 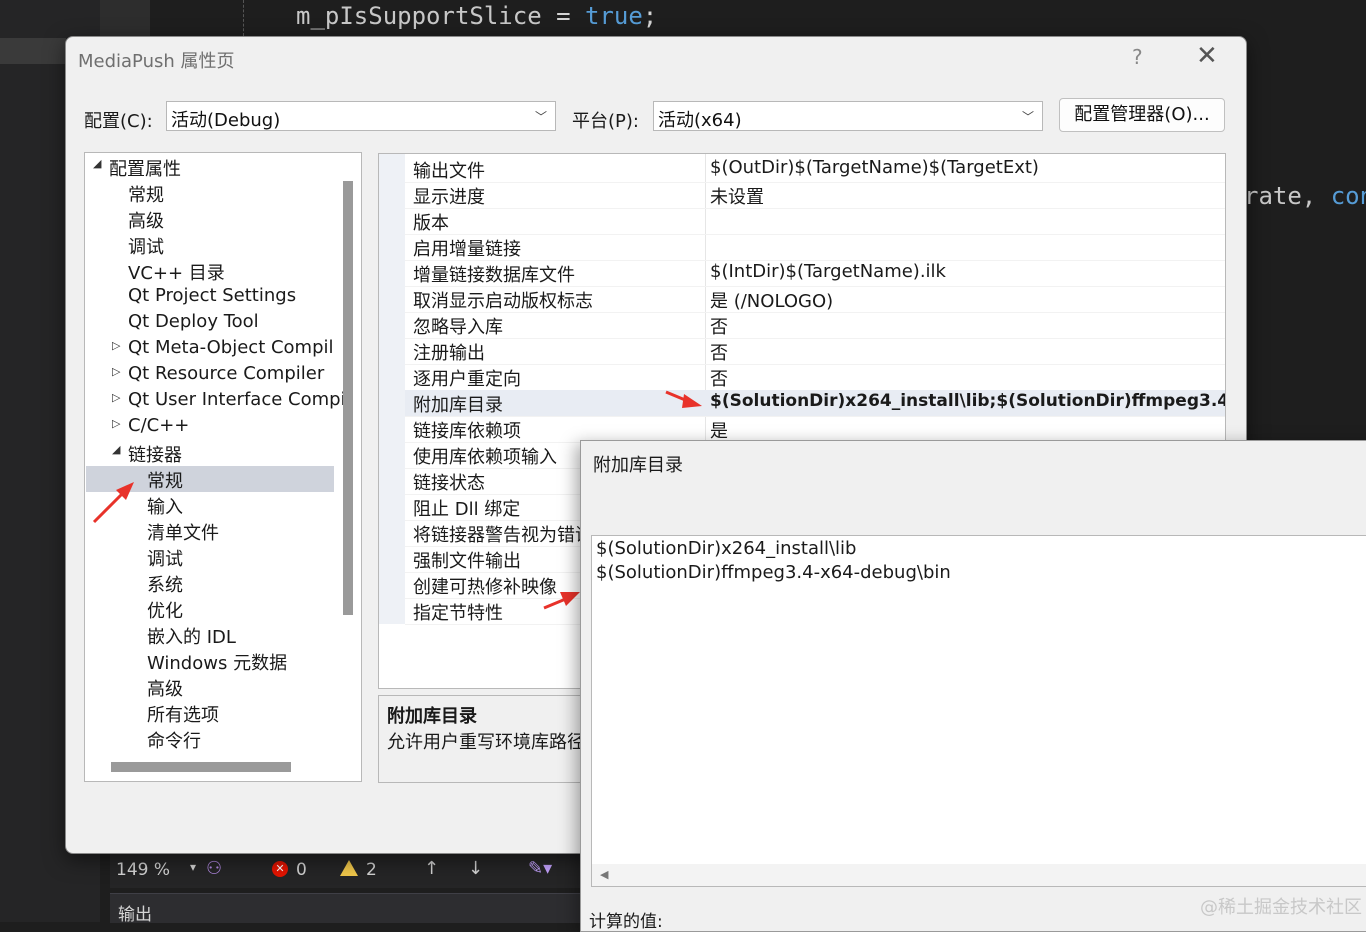 I want to click on tree-item: Qt Project Settings, so click(x=210, y=298).